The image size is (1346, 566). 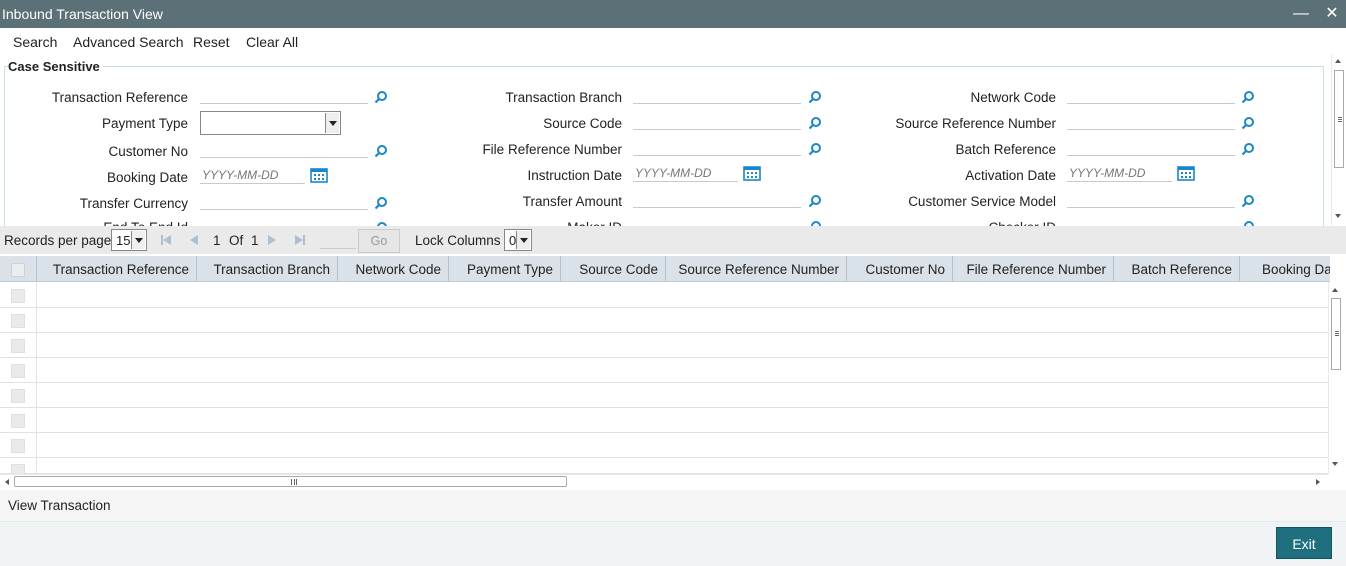 What do you see at coordinates (300, 240) in the screenshot?
I see `last-page-icon` at bounding box center [300, 240].